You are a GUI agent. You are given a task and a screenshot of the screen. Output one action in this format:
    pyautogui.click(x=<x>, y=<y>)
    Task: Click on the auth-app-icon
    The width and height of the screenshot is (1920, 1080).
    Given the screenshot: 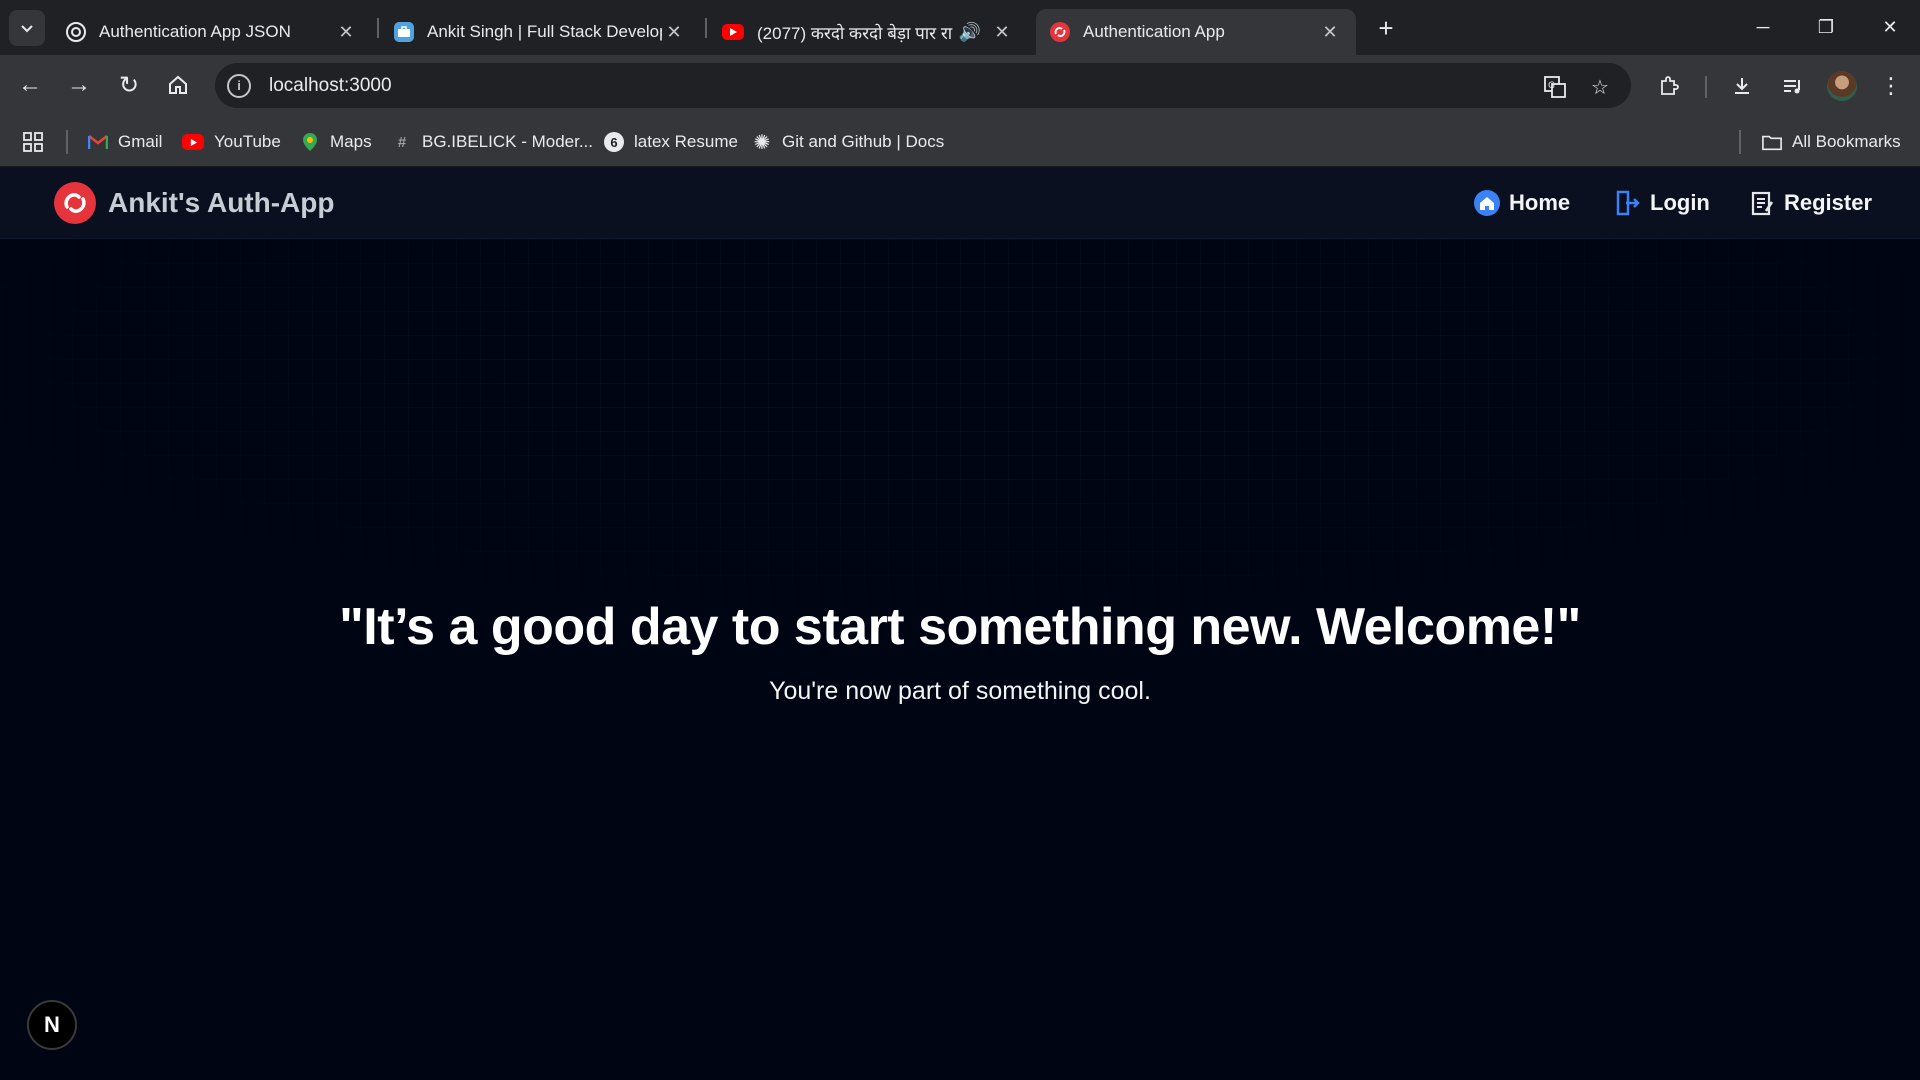 What is the action you would take?
    pyautogui.click(x=1060, y=32)
    